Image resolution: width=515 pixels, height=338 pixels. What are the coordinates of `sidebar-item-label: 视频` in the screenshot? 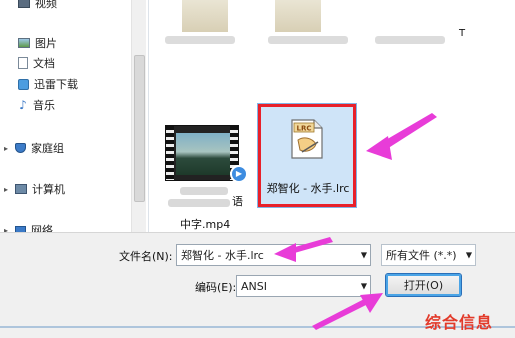 It's located at (46, 5).